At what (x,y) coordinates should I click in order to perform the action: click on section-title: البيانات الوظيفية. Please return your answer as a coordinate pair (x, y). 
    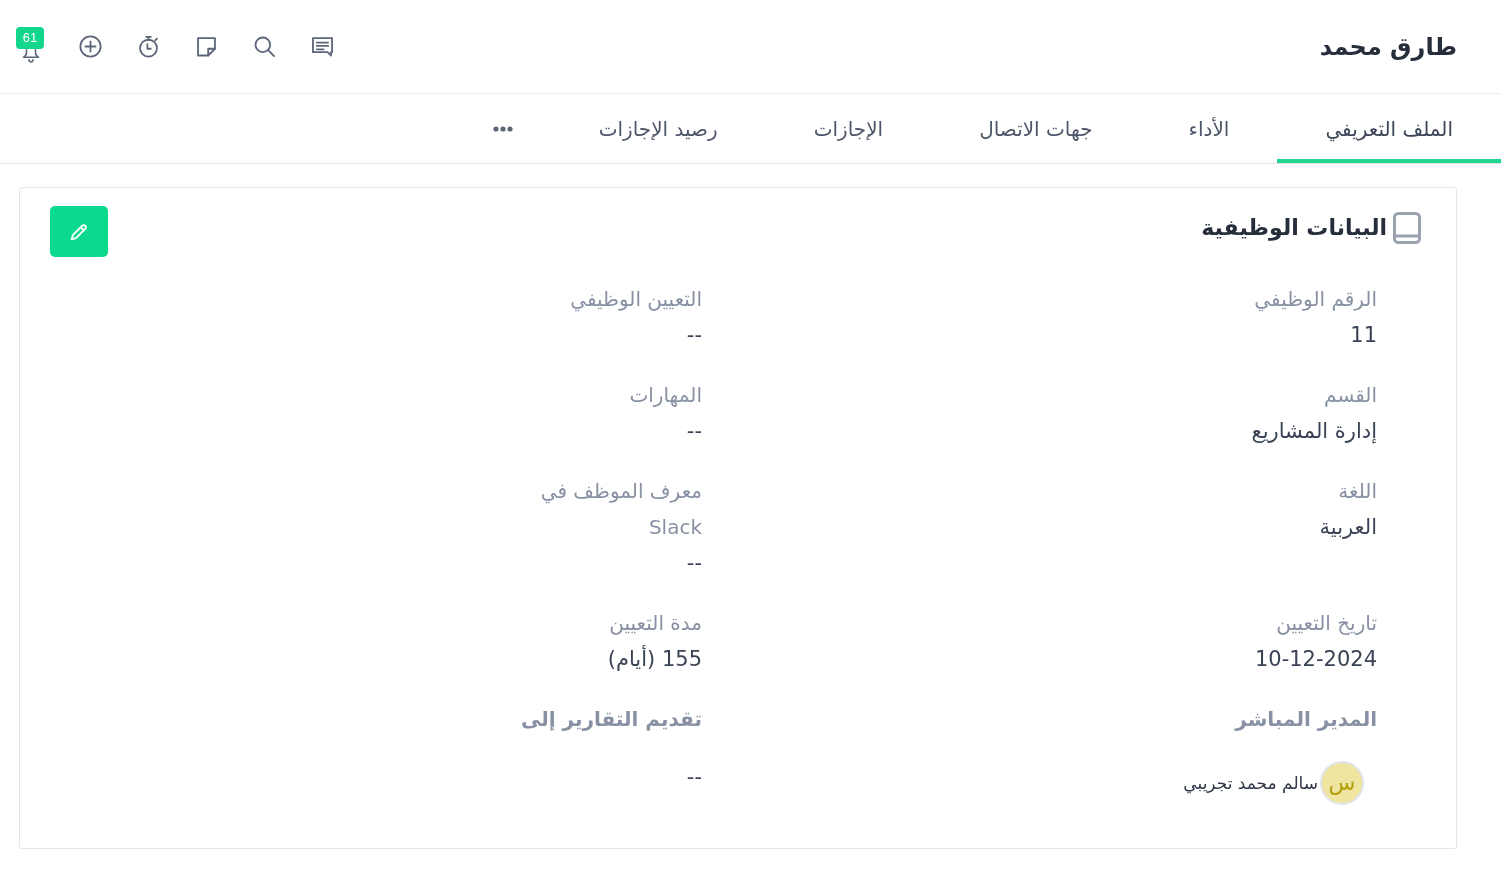
    Looking at the image, I should click on (1294, 228).